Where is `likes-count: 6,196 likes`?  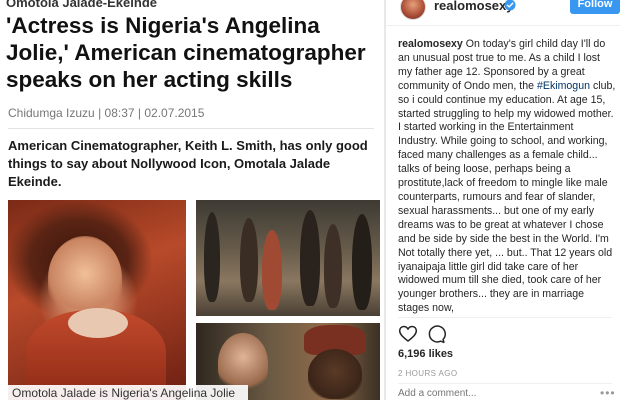 likes-count: 6,196 likes is located at coordinates (425, 354).